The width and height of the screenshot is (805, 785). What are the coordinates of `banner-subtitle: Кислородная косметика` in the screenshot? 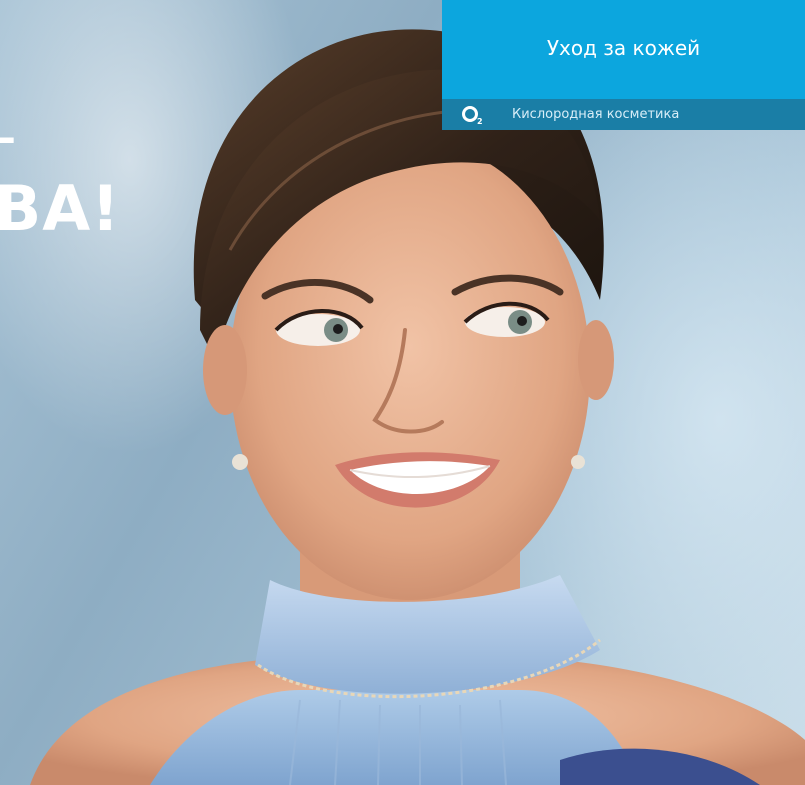 It's located at (596, 114).